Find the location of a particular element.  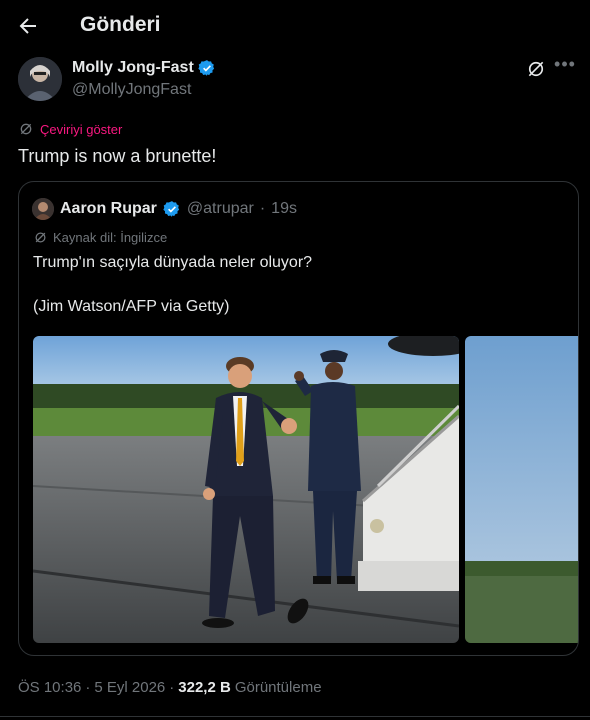

quote-time: 19s is located at coordinates (284, 209).